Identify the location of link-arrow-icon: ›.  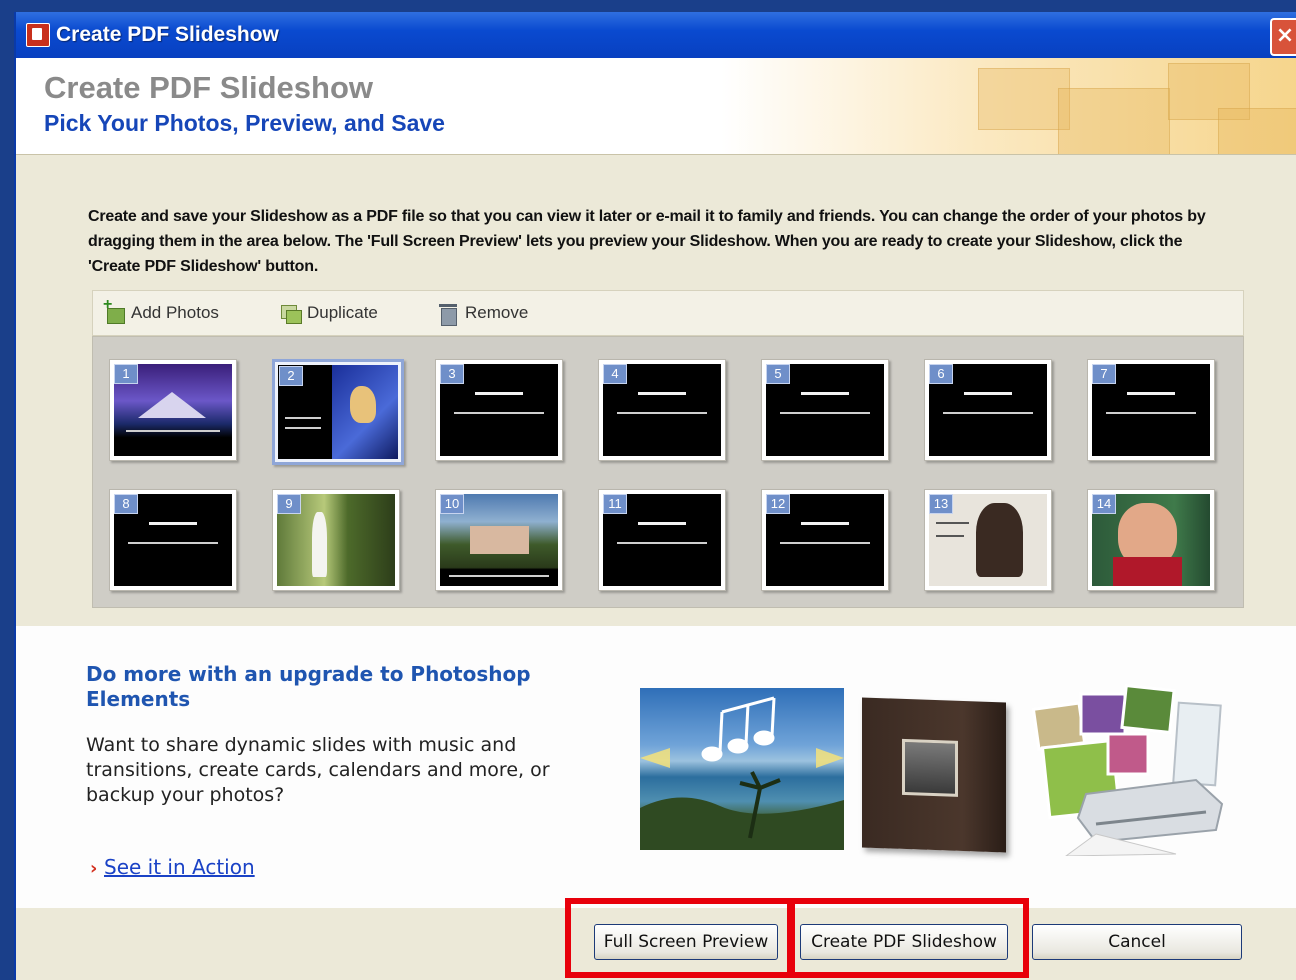
(94, 868).